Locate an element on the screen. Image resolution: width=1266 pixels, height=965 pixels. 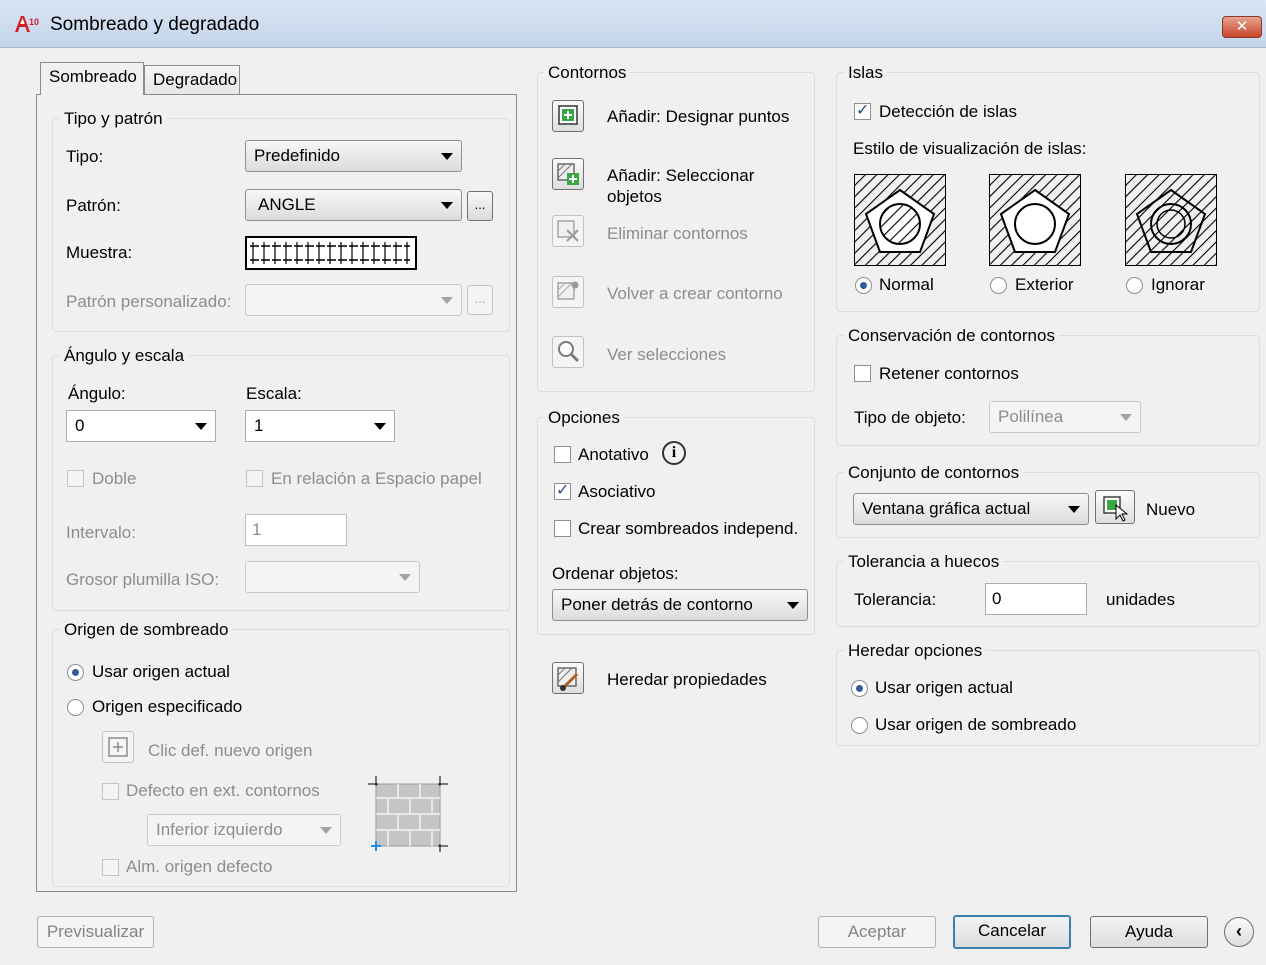
recreate-boundary-icon is located at coordinates (568, 290).